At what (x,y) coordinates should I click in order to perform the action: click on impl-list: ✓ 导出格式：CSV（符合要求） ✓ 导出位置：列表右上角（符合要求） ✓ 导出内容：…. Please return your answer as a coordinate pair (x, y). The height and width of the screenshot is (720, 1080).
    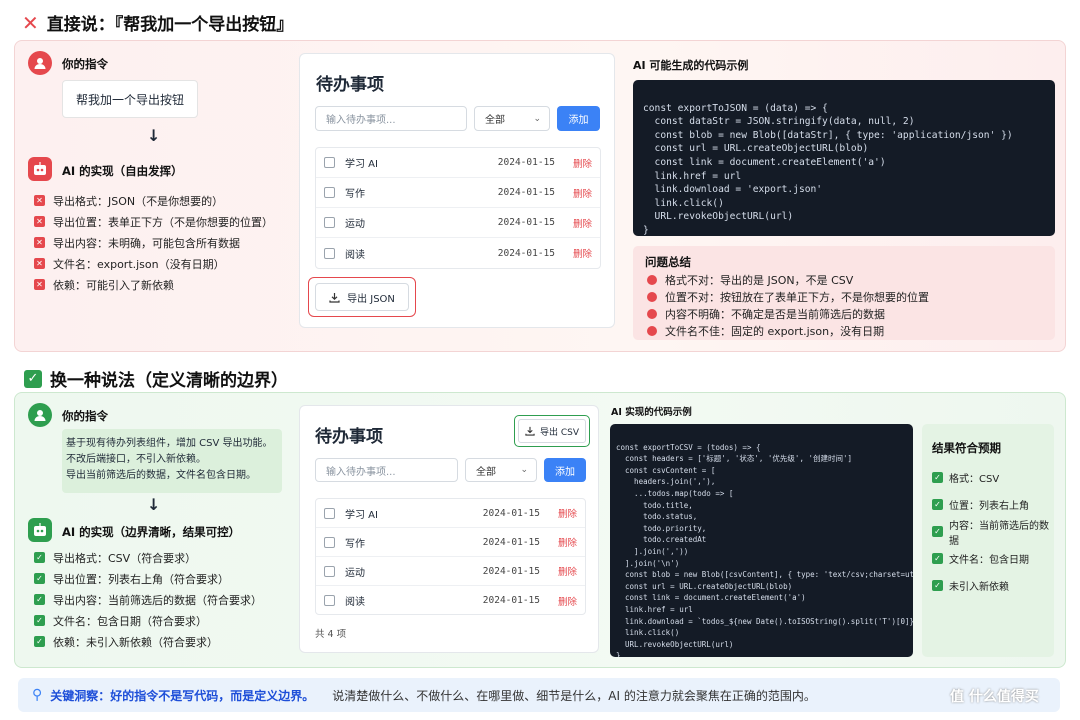
    Looking at the image, I should click on (164, 599).